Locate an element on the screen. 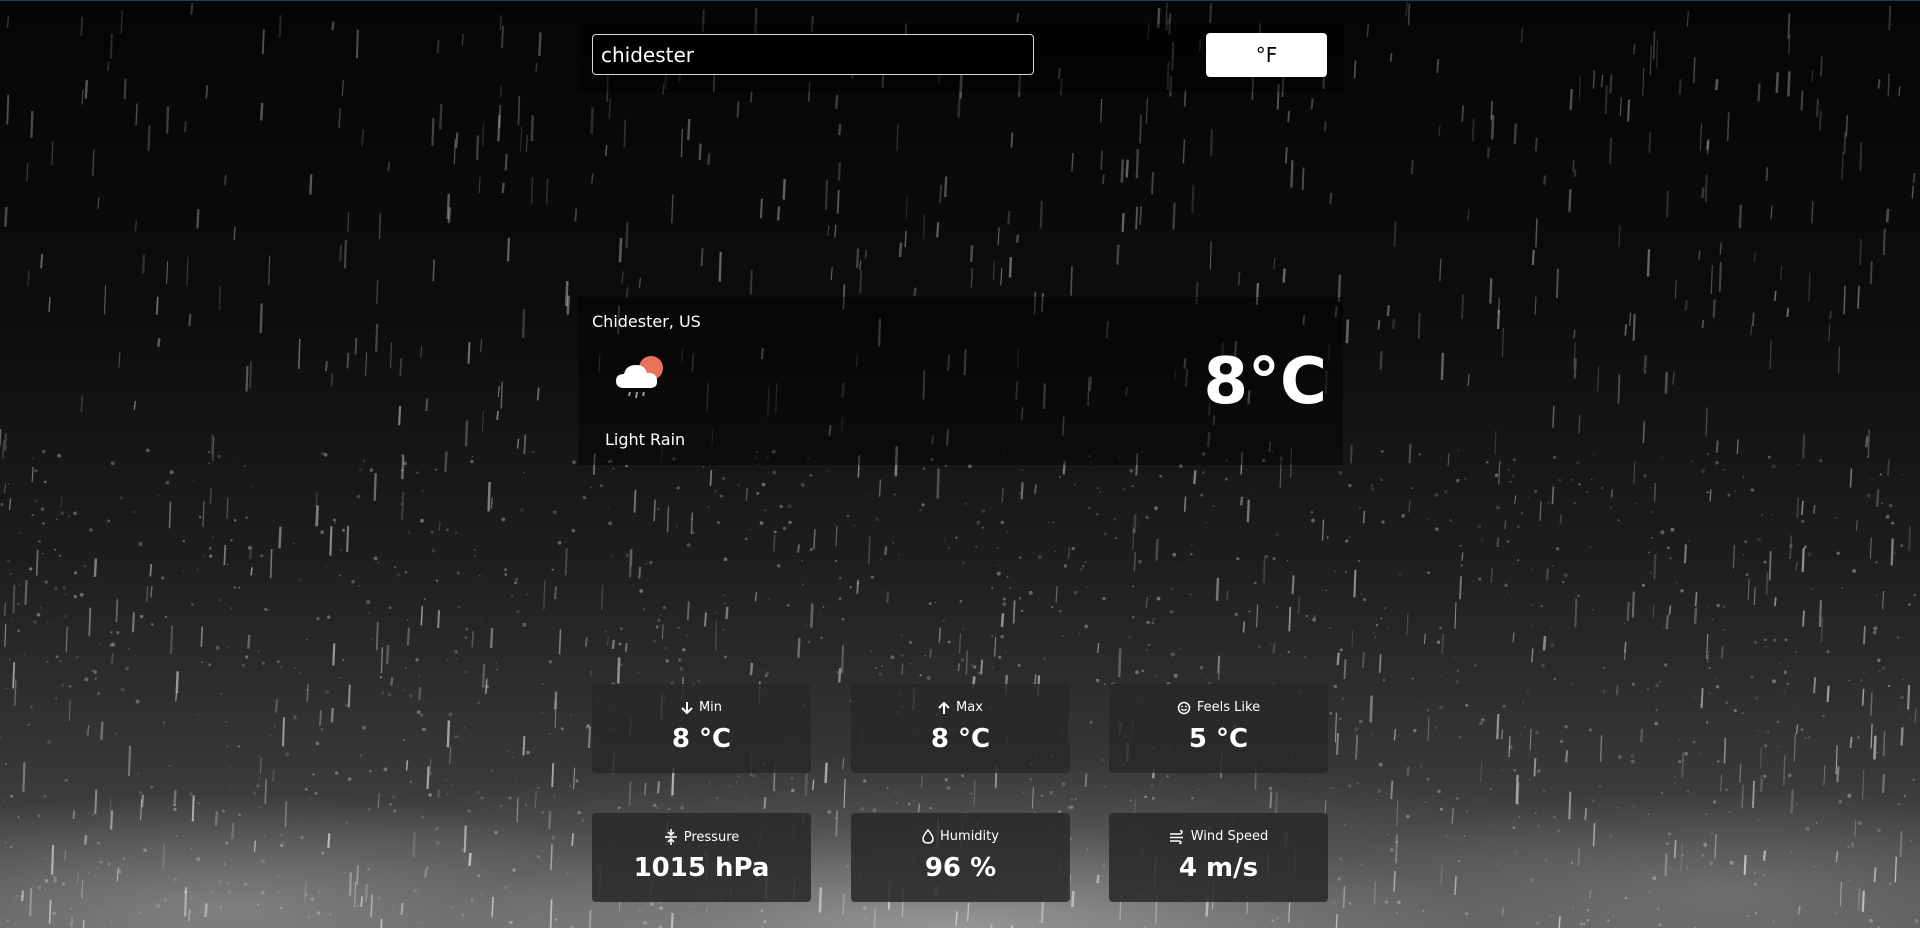 This screenshot has height=928, width=1920. droplet-icon is located at coordinates (928, 836).